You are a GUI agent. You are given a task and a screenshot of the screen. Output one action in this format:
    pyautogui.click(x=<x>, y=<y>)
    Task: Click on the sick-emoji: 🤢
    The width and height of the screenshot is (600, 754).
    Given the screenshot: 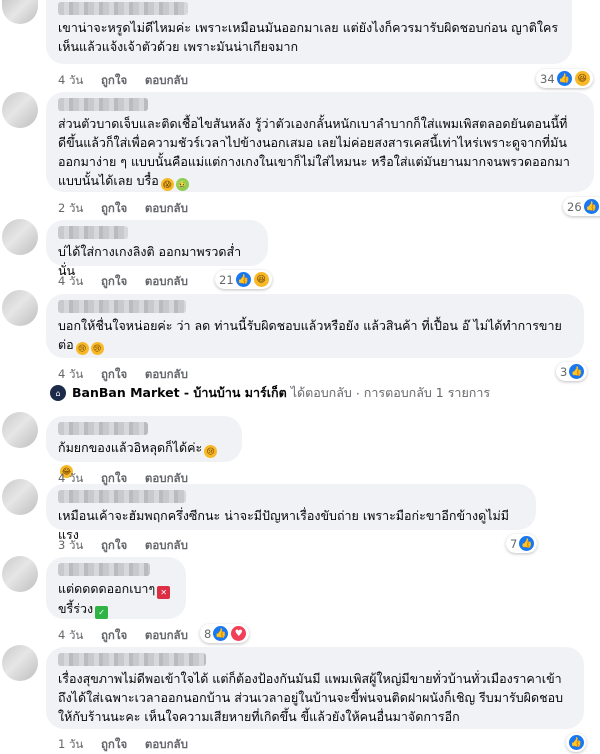 What is the action you would take?
    pyautogui.click(x=182, y=184)
    